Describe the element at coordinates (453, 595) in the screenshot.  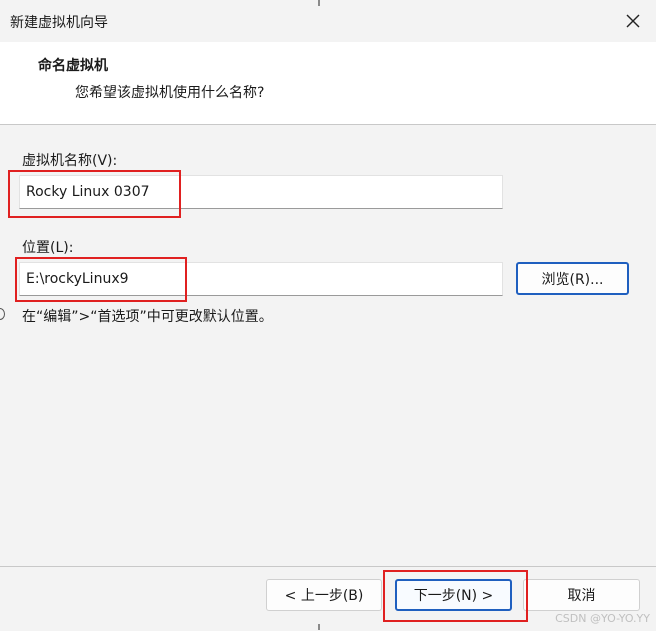
I see `next-button: 下一步(N) >` at that location.